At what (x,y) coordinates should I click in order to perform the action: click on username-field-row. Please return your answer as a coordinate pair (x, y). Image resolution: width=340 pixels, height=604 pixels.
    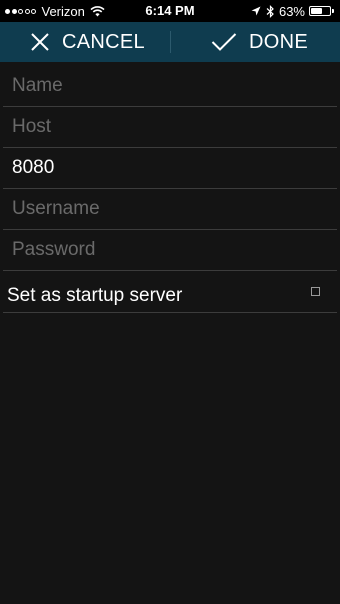
    Looking at the image, I should click on (170, 209).